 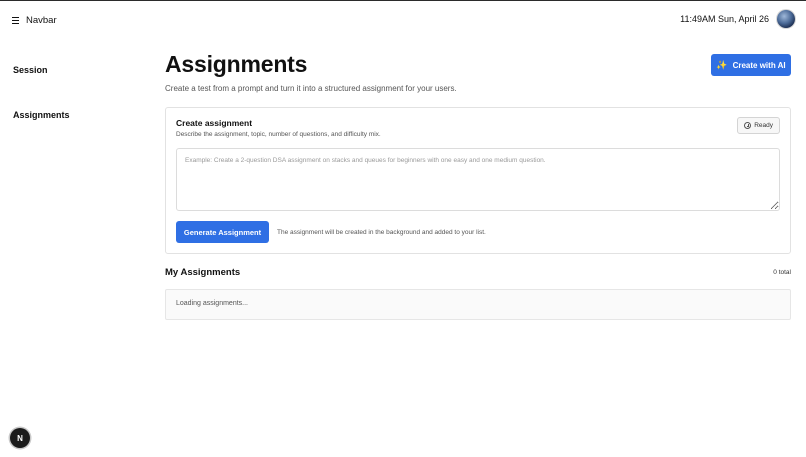 I want to click on clock-text: 11:49AM Sun, April 26, so click(x=724, y=19).